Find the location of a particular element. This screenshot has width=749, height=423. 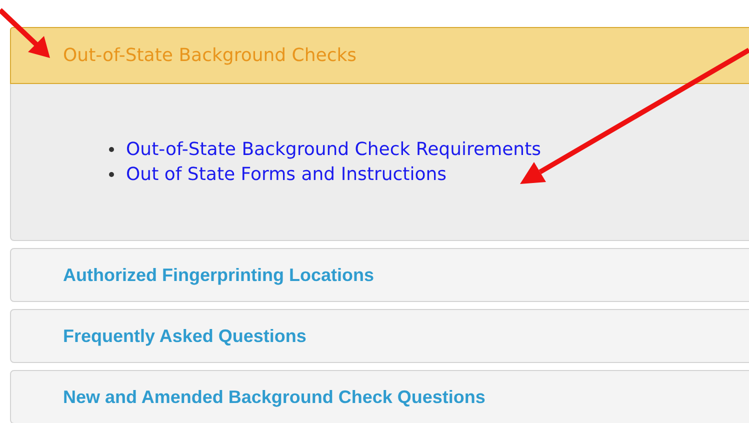

accordion-header: New and Amended Background Check Questions is located at coordinates (379, 396).